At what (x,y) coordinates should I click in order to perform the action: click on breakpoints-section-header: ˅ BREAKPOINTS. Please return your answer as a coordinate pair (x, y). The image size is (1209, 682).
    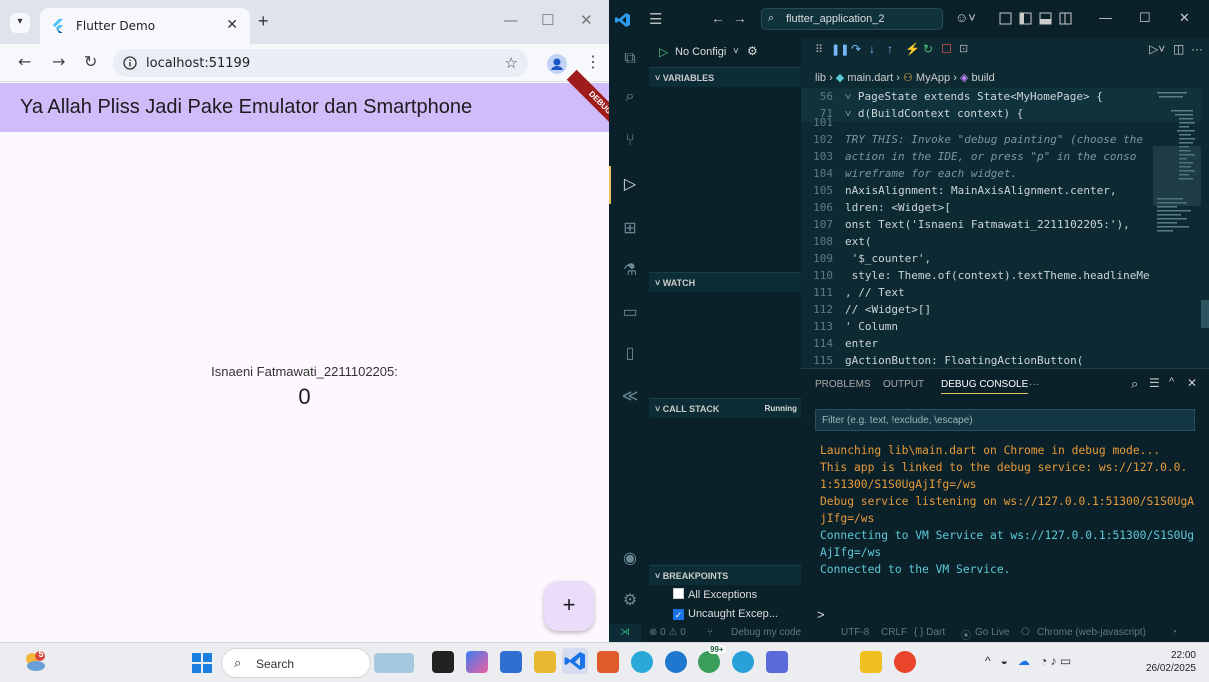
    Looking at the image, I should click on (725, 575).